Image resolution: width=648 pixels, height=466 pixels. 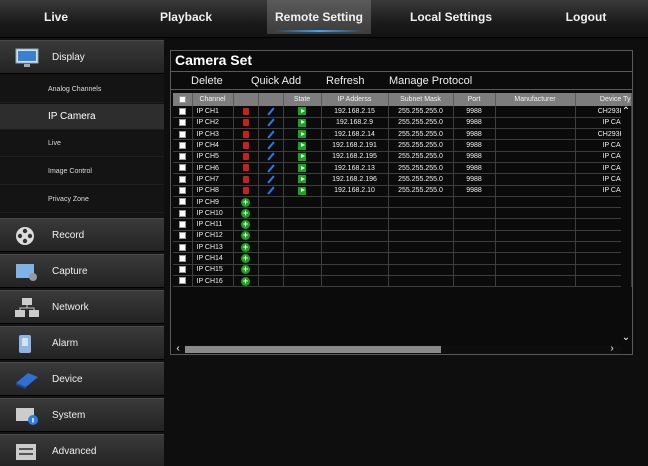 I want to click on tab-playback: Playback, so click(x=186, y=17).